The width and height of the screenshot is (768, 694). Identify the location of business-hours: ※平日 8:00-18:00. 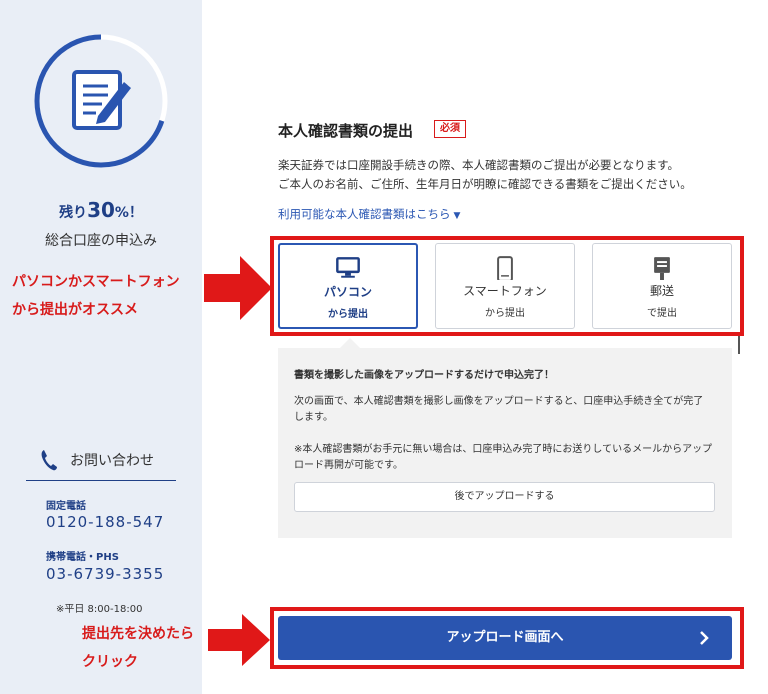
(99, 609).